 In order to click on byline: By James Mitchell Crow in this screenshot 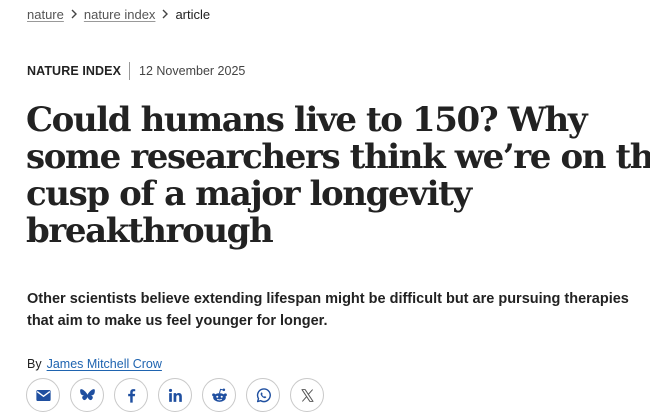, I will do `click(94, 364)`.